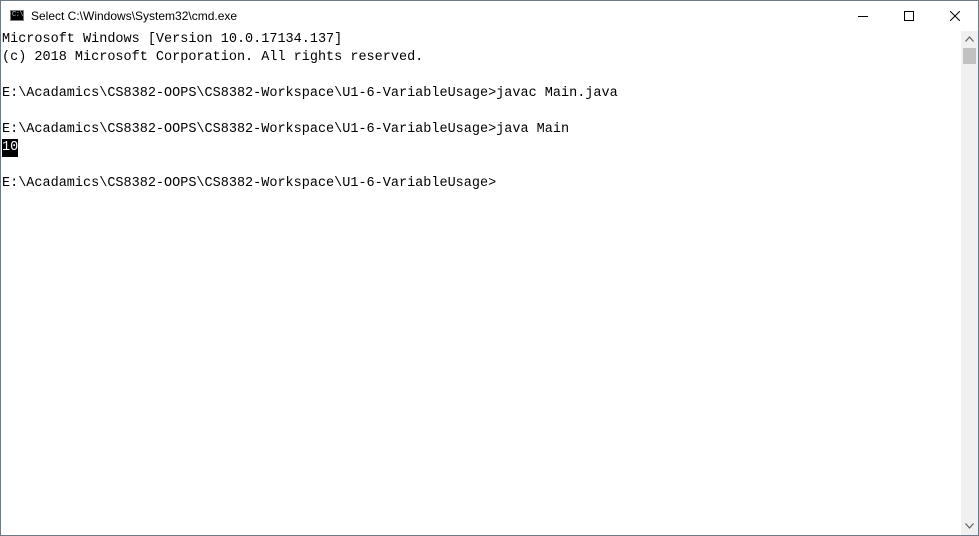 This screenshot has width=979, height=536. I want to click on selected-console-line: 10, so click(10, 148).